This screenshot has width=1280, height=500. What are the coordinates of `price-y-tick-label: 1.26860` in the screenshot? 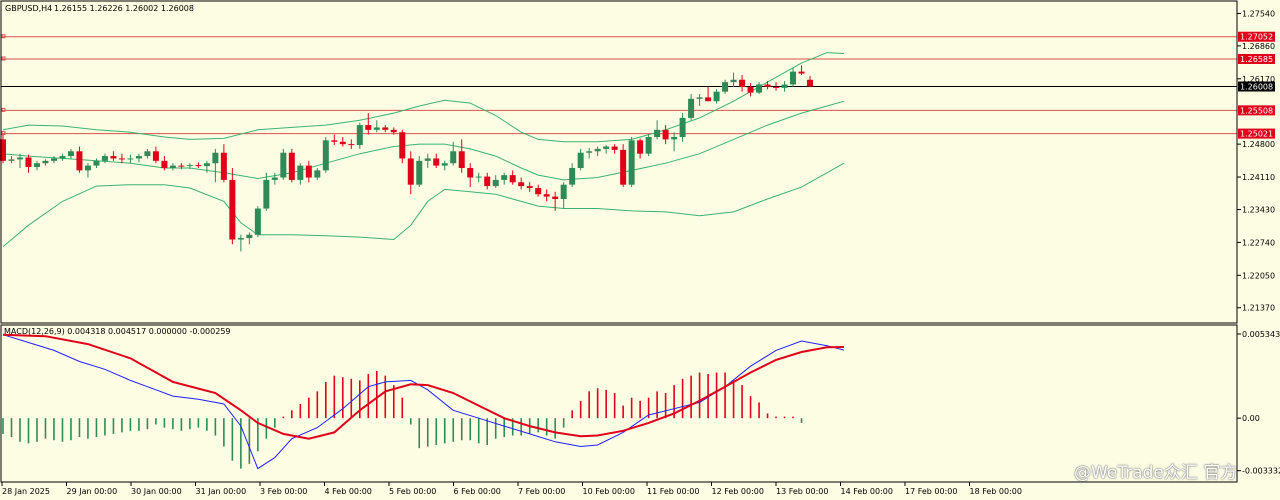 It's located at (1258, 46).